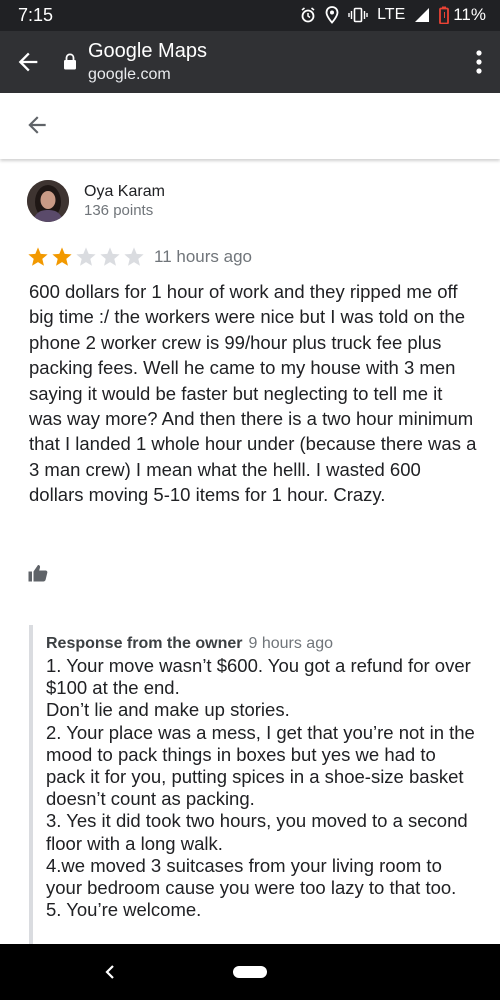  What do you see at coordinates (110, 972) in the screenshot?
I see `nav-back-icon` at bounding box center [110, 972].